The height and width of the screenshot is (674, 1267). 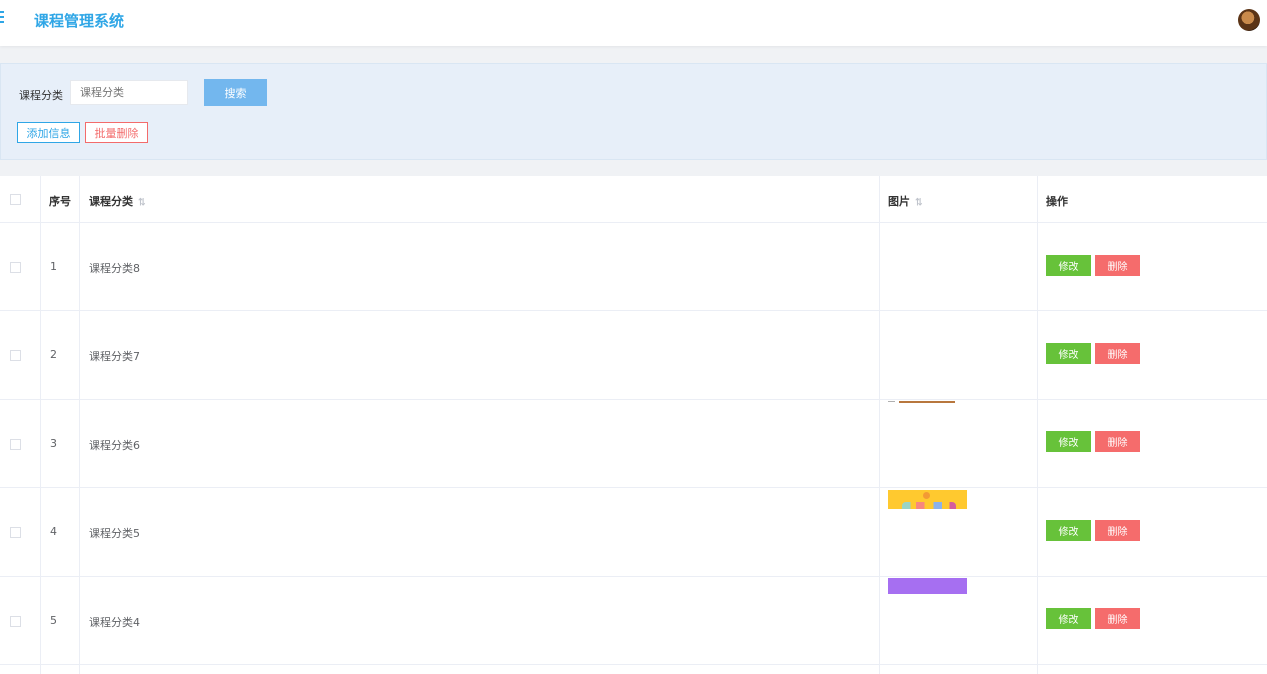 What do you see at coordinates (116, 132) in the screenshot?
I see `batch-delete-button: 批量删除` at bounding box center [116, 132].